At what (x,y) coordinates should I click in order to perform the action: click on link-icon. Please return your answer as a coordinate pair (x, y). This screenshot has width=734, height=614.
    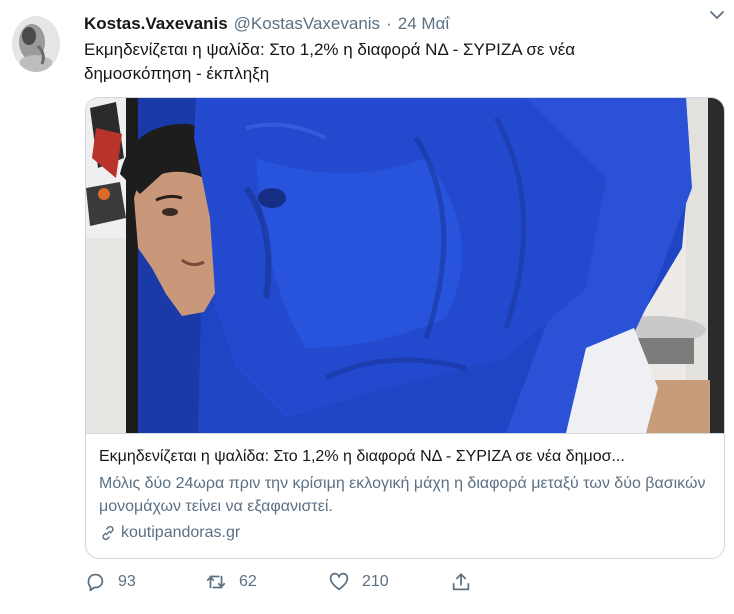
    Looking at the image, I should click on (108, 533).